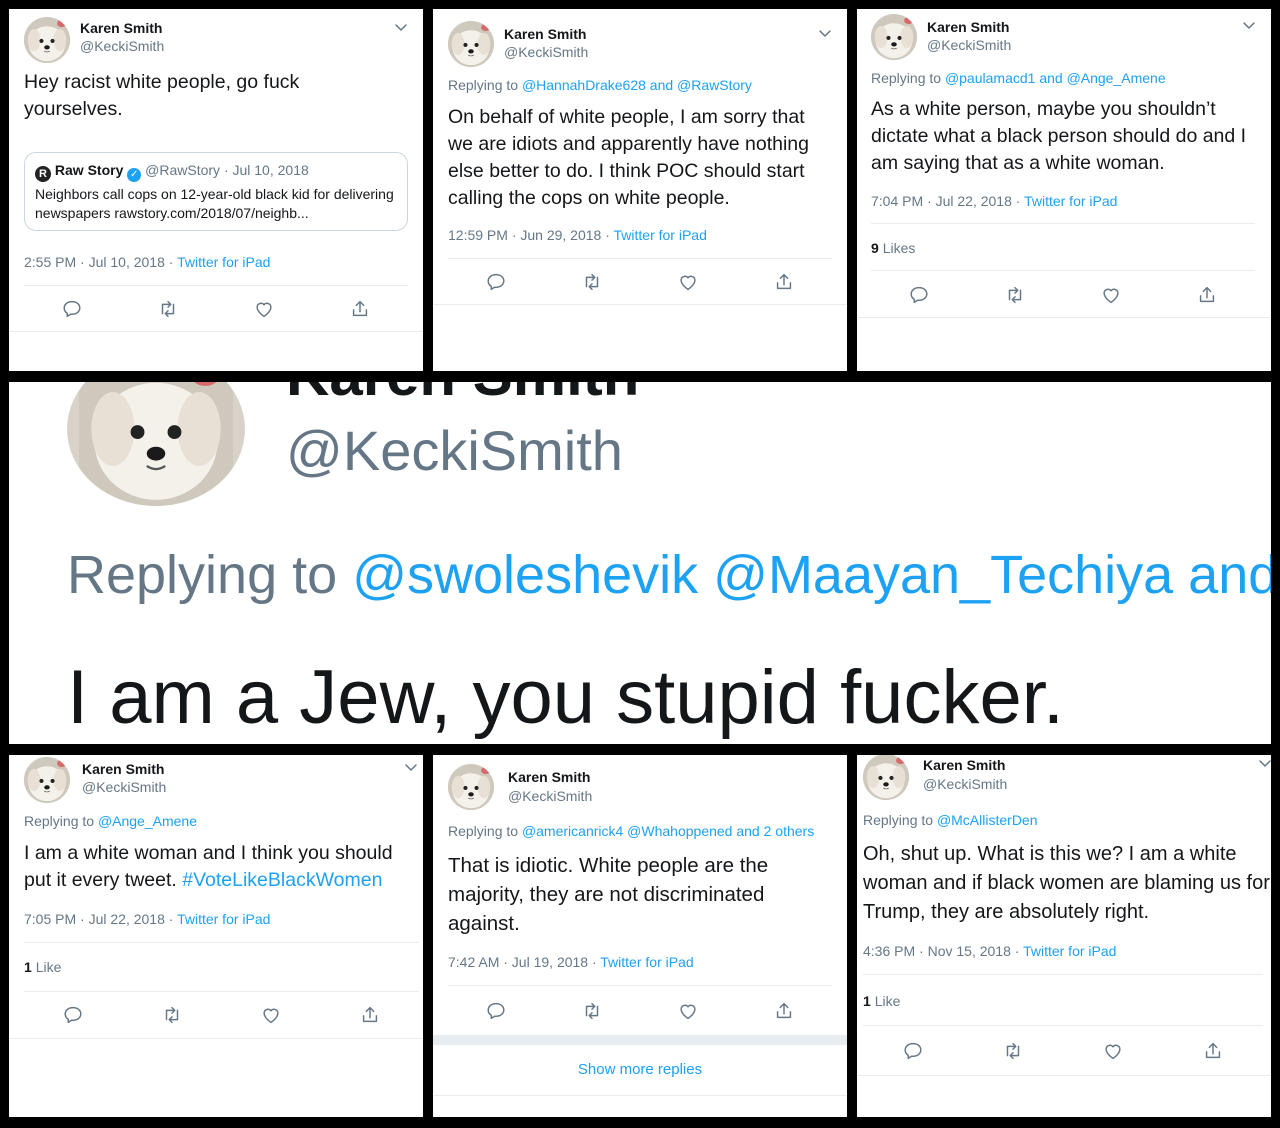 The image size is (1280, 1128). What do you see at coordinates (941, 951) in the screenshot?
I see `tweet-timestamp: 4:36 PM · Nov 15, 2018 ·` at bounding box center [941, 951].